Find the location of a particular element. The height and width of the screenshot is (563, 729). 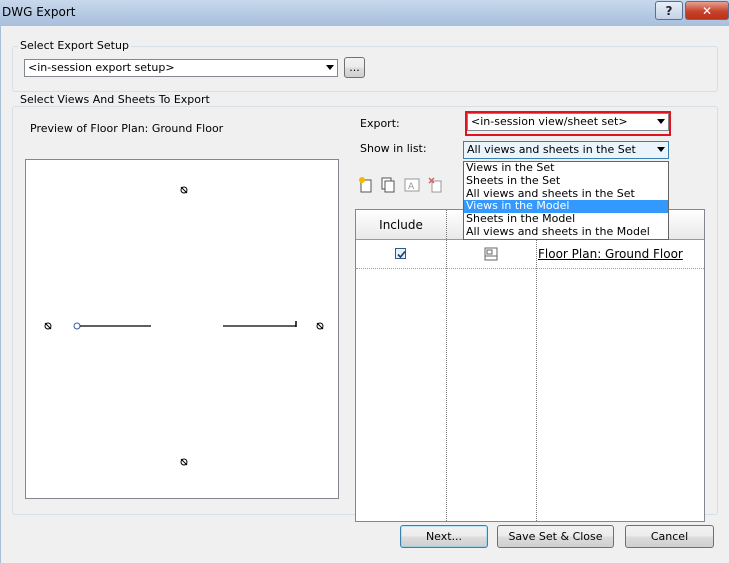

highlight-box is located at coordinates (568, 123).